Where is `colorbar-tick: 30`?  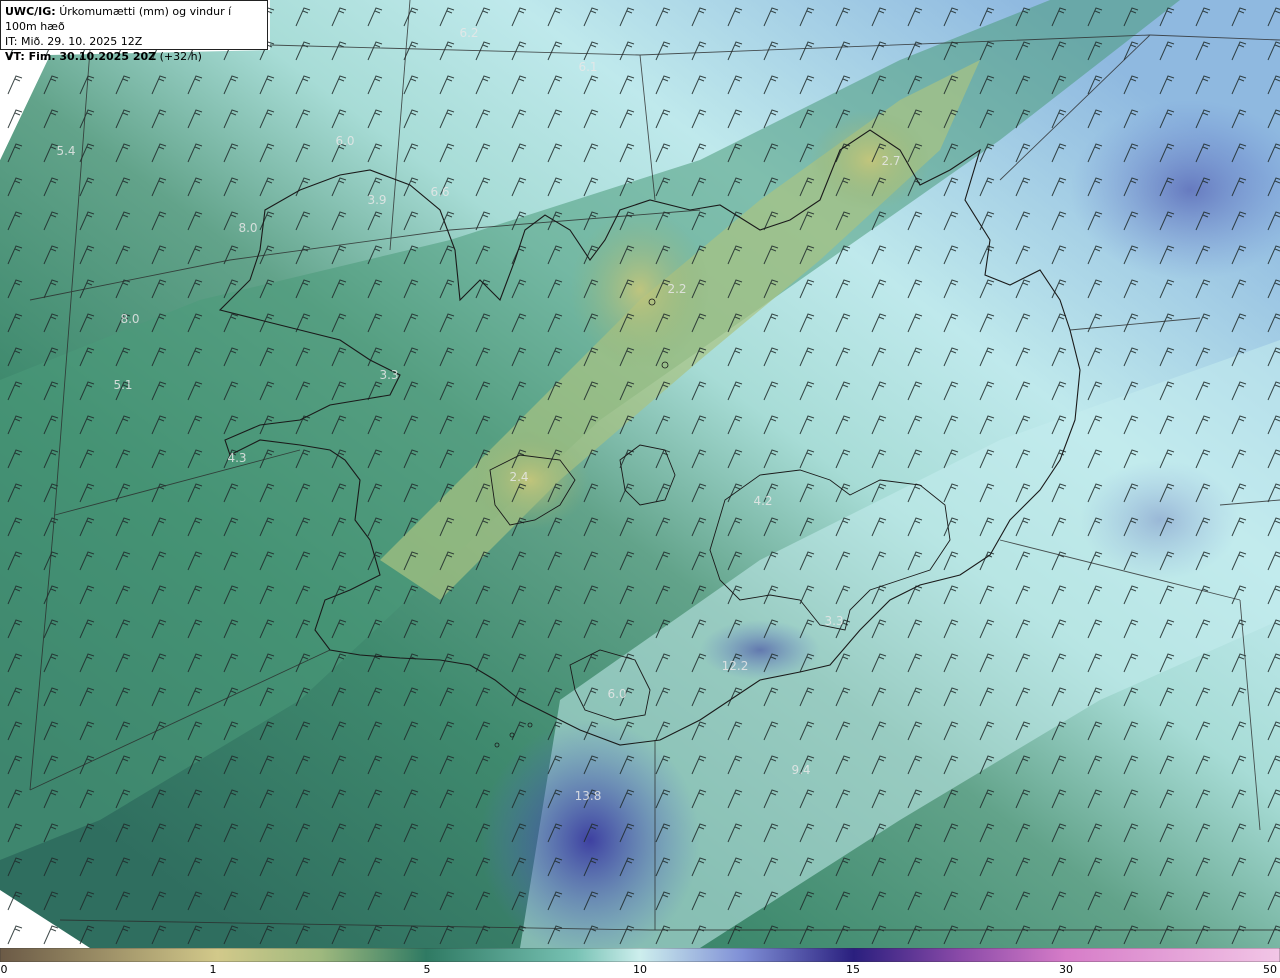 colorbar-tick: 30 is located at coordinates (1066, 969).